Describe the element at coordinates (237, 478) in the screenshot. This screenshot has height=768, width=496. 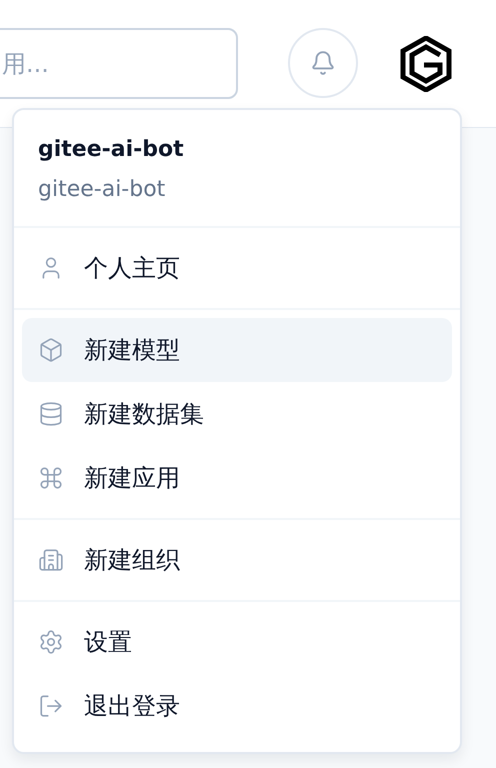
I see `menu-item: 新建应用` at that location.